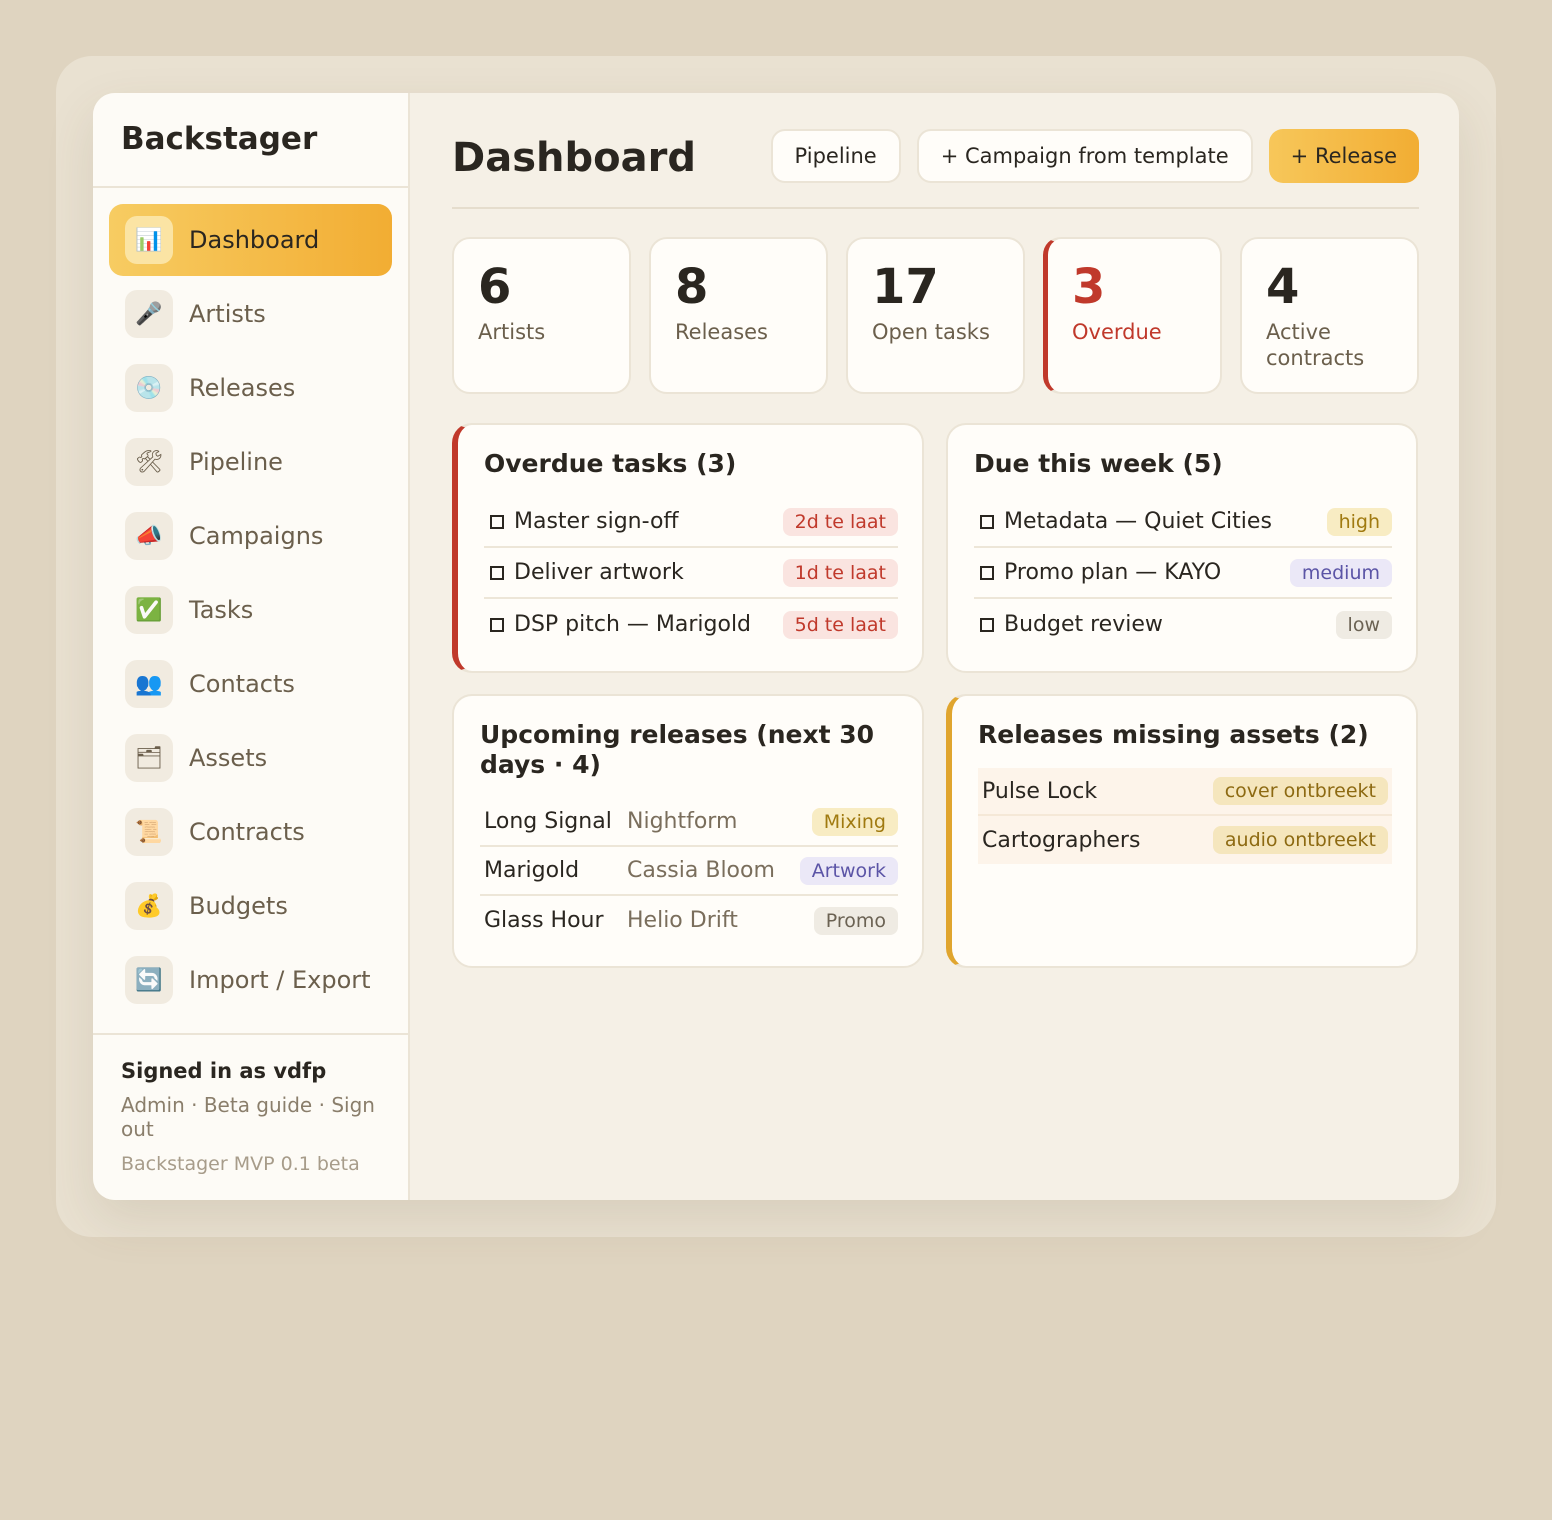 Image resolution: width=1552 pixels, height=1520 pixels. What do you see at coordinates (250, 906) in the screenshot?
I see `sidebar-item-budgets: 💰 Budgets` at bounding box center [250, 906].